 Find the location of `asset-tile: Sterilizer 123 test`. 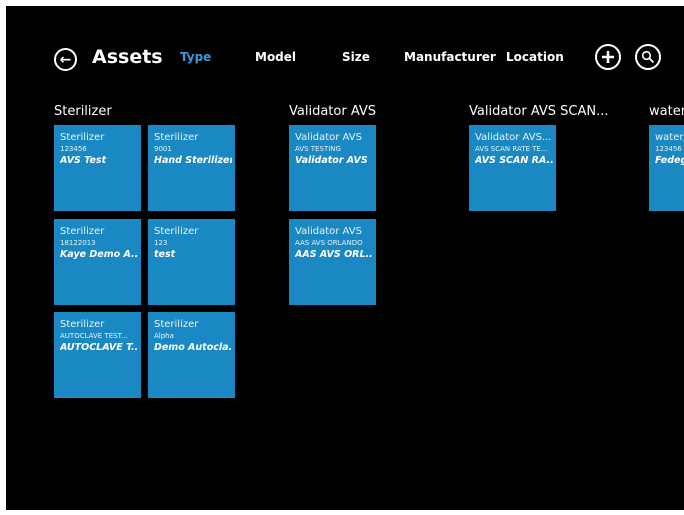

asset-tile: Sterilizer 123 test is located at coordinates (191, 262).